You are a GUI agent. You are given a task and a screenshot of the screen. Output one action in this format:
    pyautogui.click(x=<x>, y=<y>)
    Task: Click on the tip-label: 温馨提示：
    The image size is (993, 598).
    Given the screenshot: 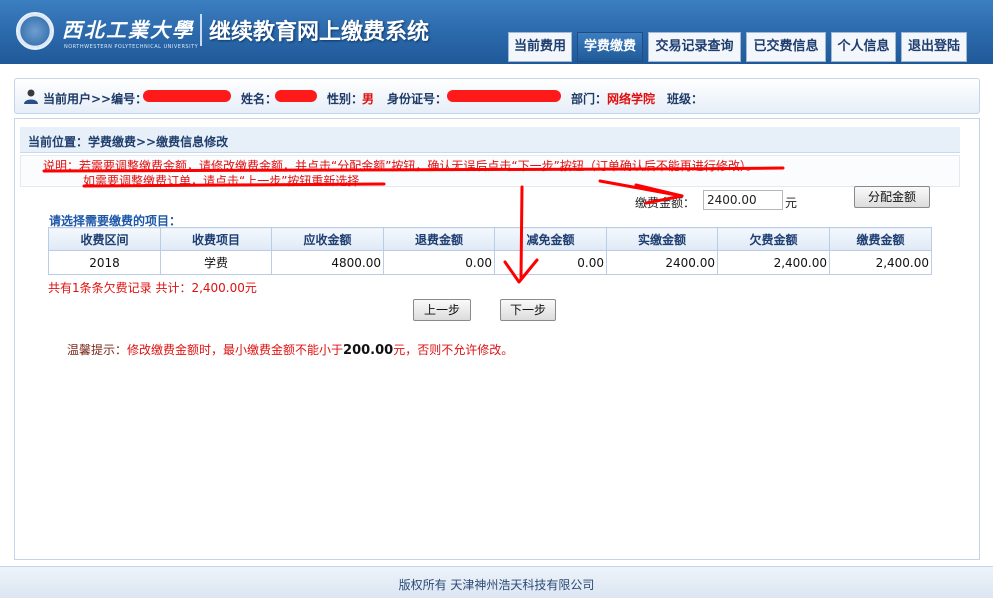 What is the action you would take?
    pyautogui.click(x=97, y=350)
    